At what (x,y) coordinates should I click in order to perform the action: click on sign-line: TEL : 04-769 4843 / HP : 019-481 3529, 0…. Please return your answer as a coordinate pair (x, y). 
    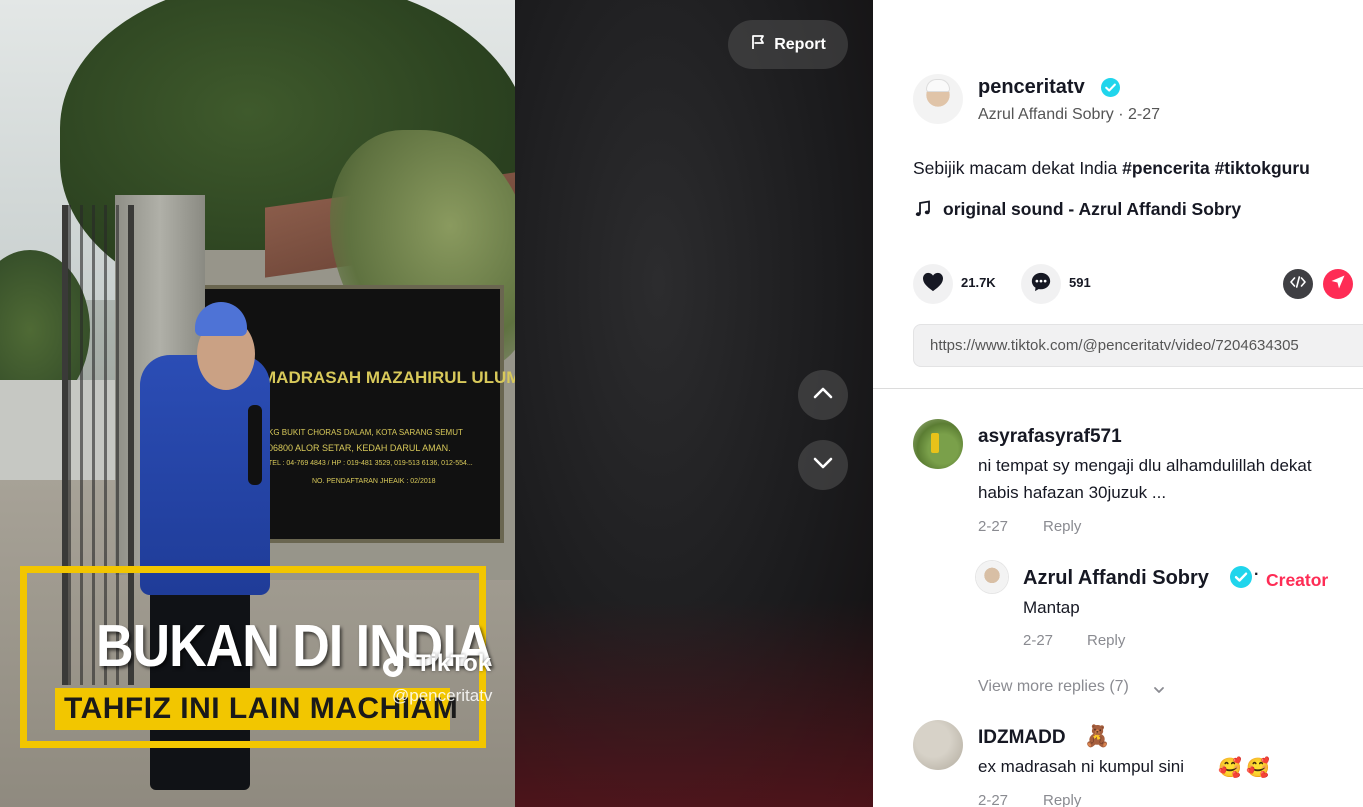
    Looking at the image, I should click on (370, 463).